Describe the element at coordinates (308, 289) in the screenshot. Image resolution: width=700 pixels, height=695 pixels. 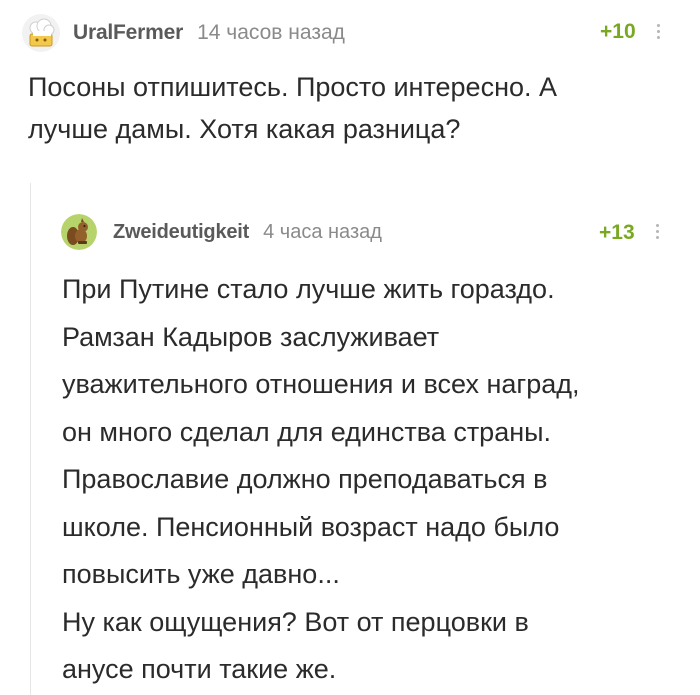
I see `comment-line: При Путине стало лучше жить гораздо.` at that location.